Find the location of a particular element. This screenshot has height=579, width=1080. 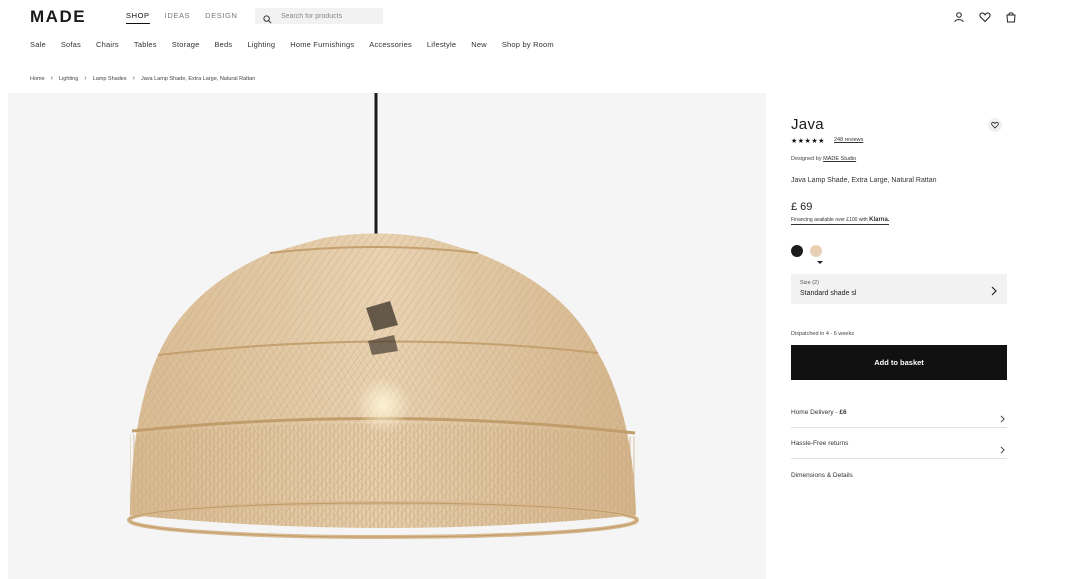

search-box is located at coordinates (319, 16).